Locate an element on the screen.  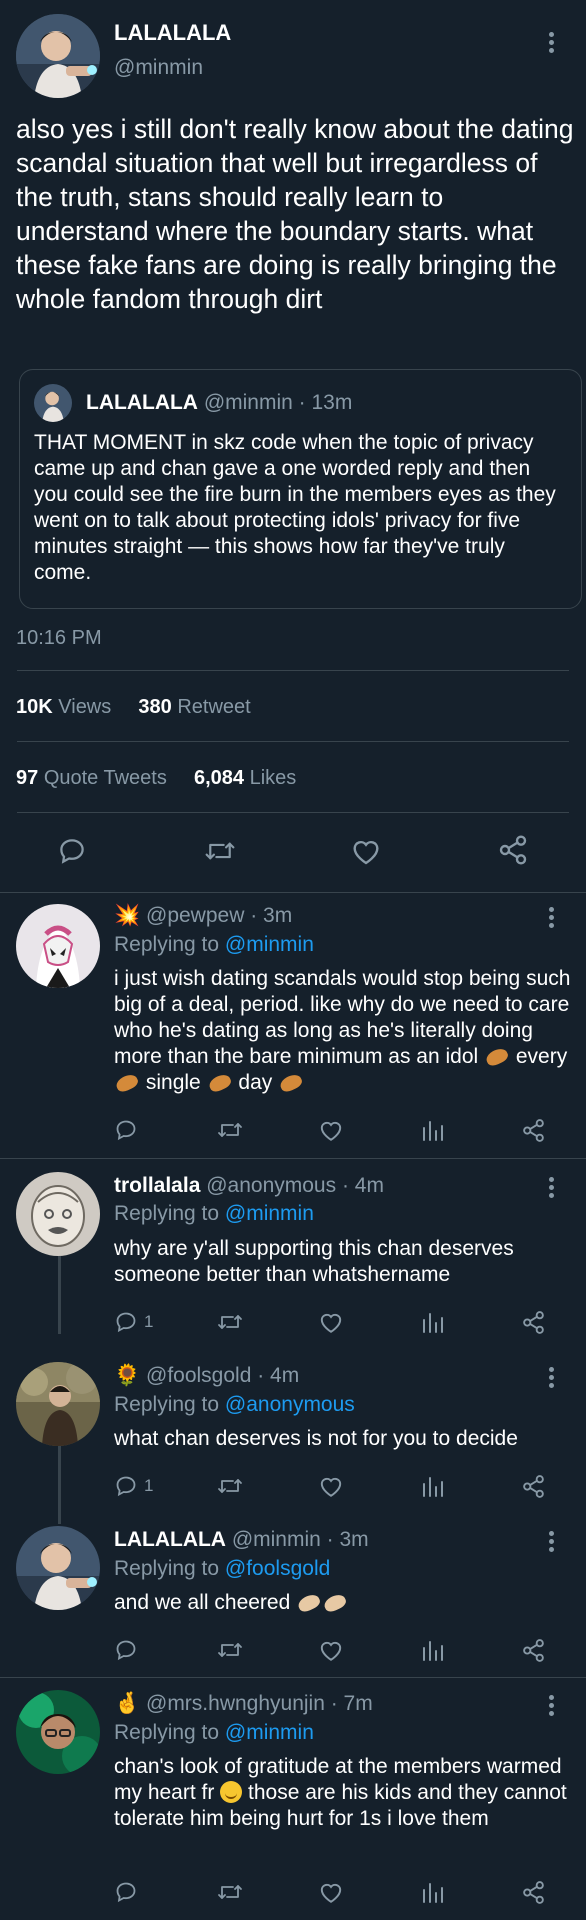
reply-text-part: every is located at coordinates (541, 1056).